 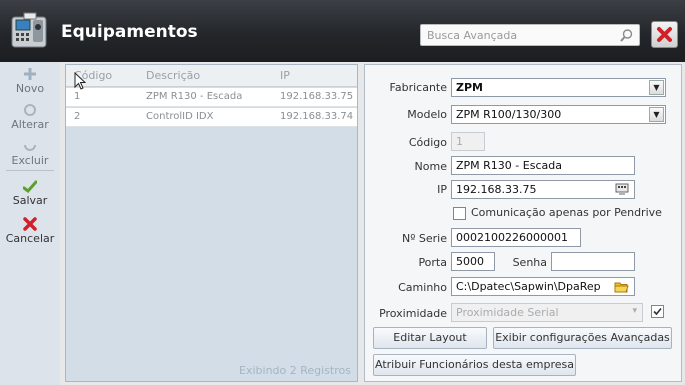 I want to click on column-header-ip: IP, so click(x=285, y=75).